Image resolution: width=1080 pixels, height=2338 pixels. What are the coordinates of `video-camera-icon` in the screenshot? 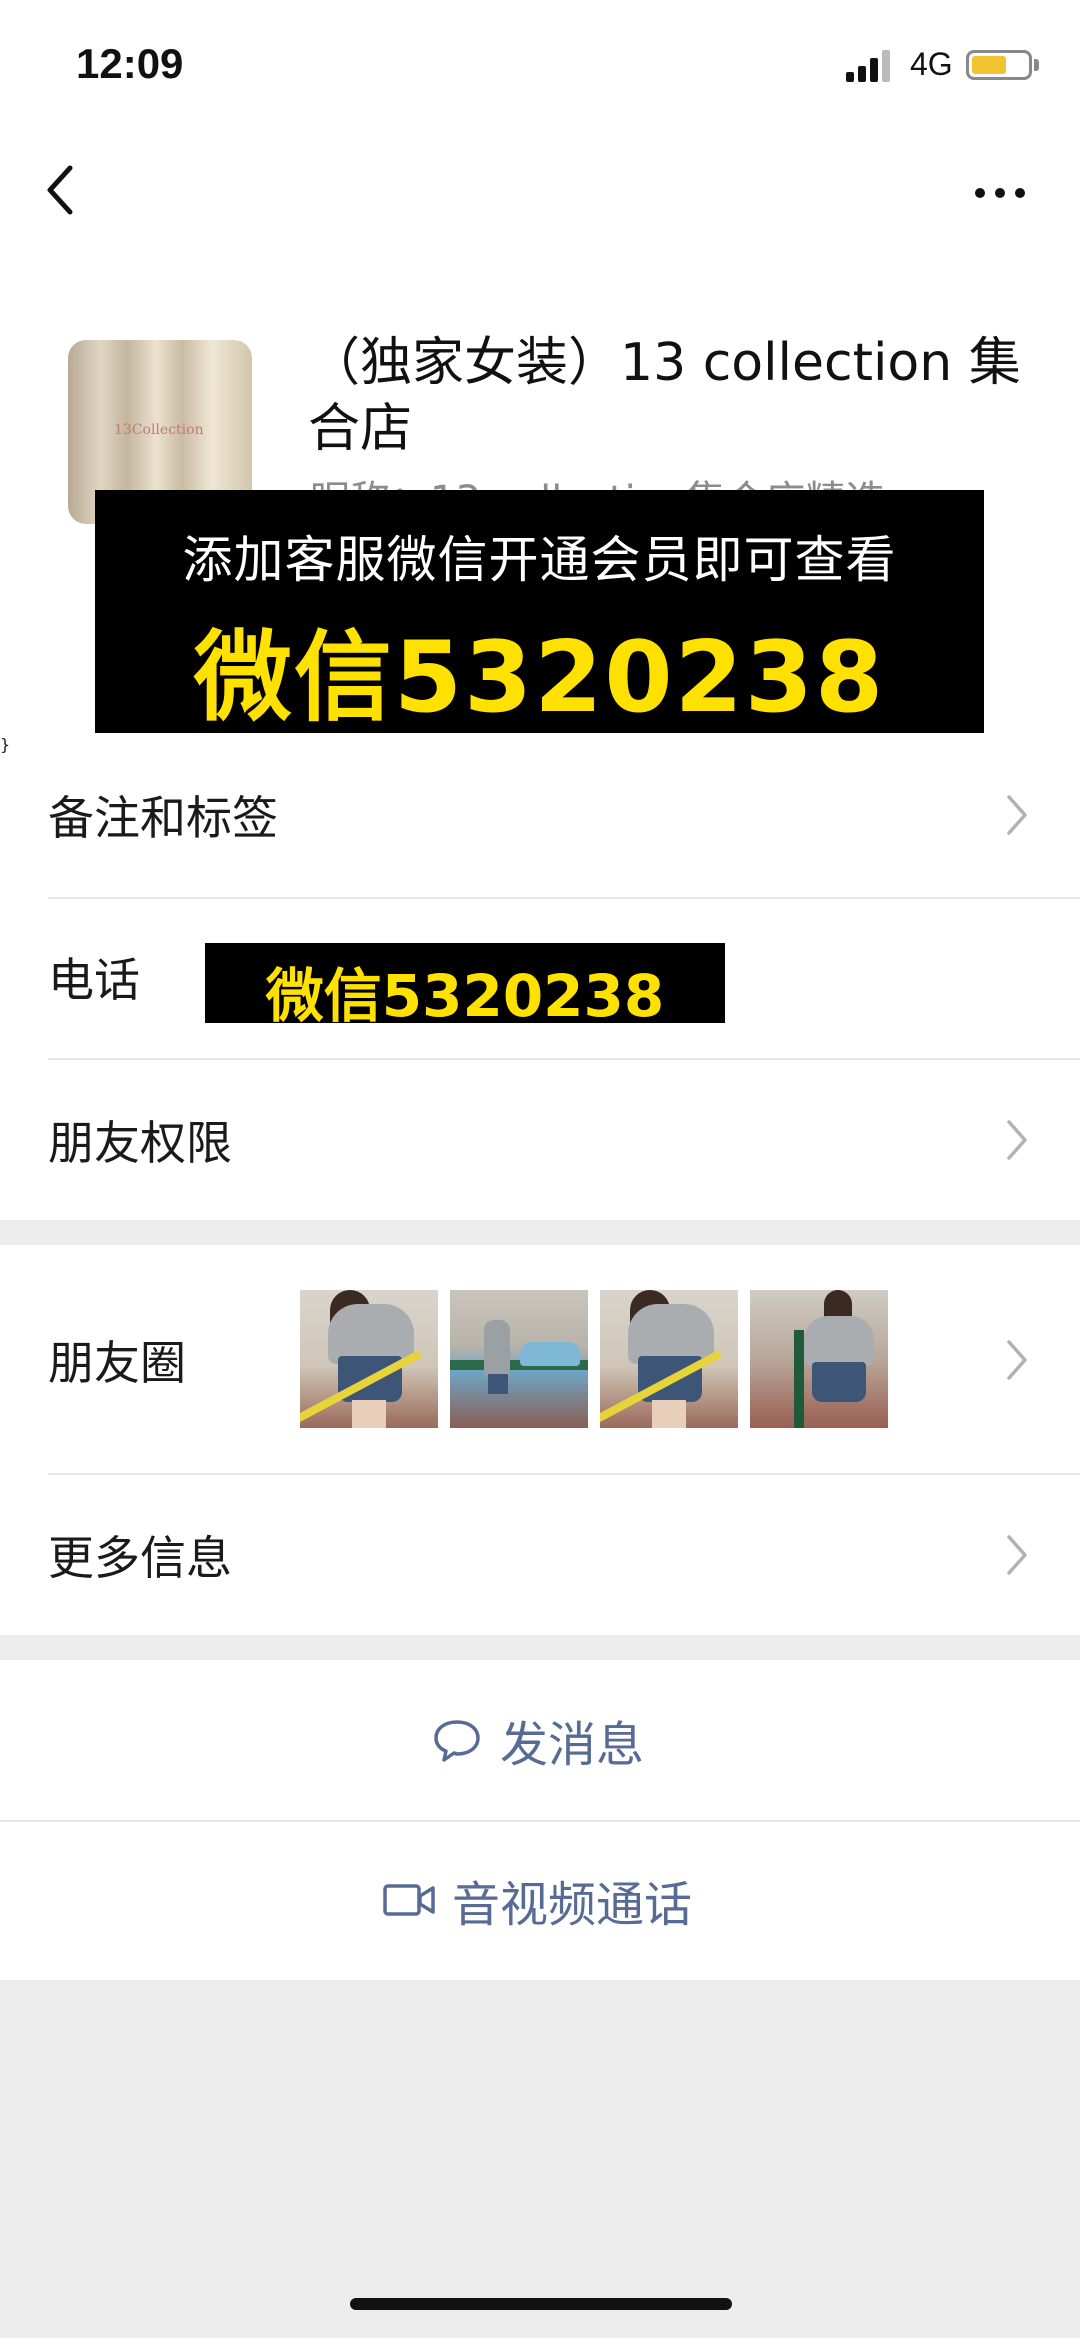 It's located at (409, 1900).